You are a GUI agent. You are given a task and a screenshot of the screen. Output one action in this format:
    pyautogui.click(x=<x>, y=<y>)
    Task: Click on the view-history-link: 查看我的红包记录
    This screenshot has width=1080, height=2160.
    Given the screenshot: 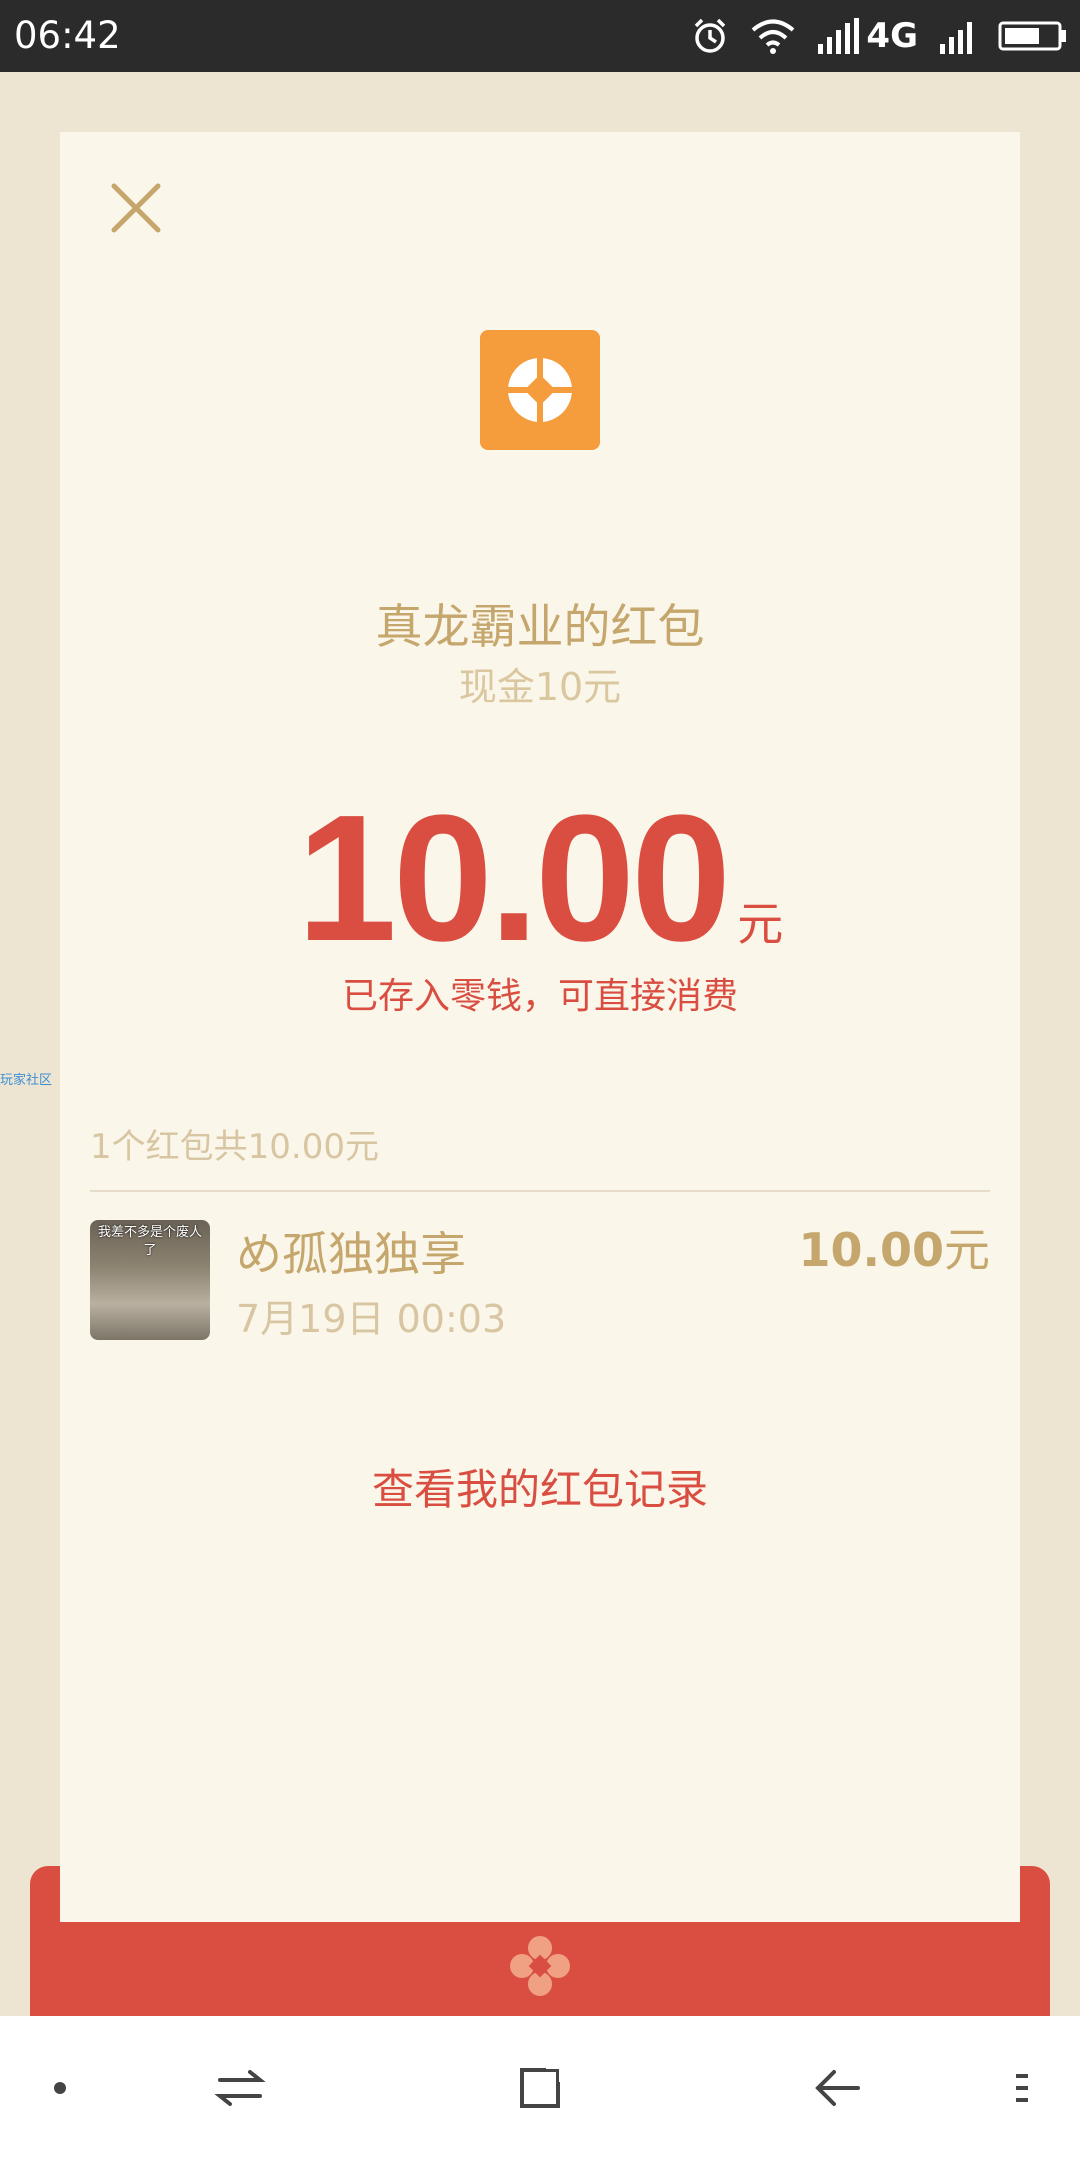 What is the action you would take?
    pyautogui.click(x=540, y=1490)
    